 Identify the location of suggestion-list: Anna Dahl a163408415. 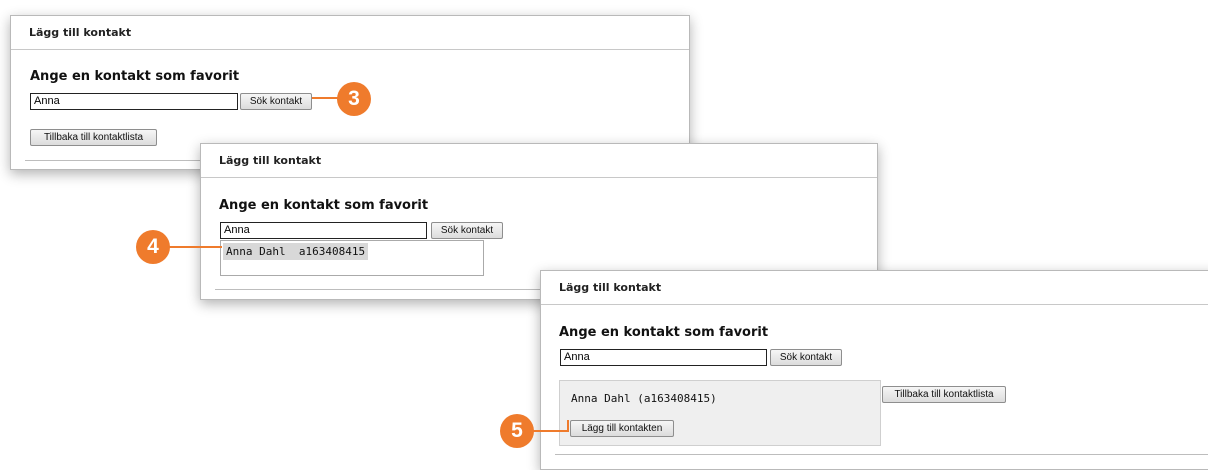
(352, 258).